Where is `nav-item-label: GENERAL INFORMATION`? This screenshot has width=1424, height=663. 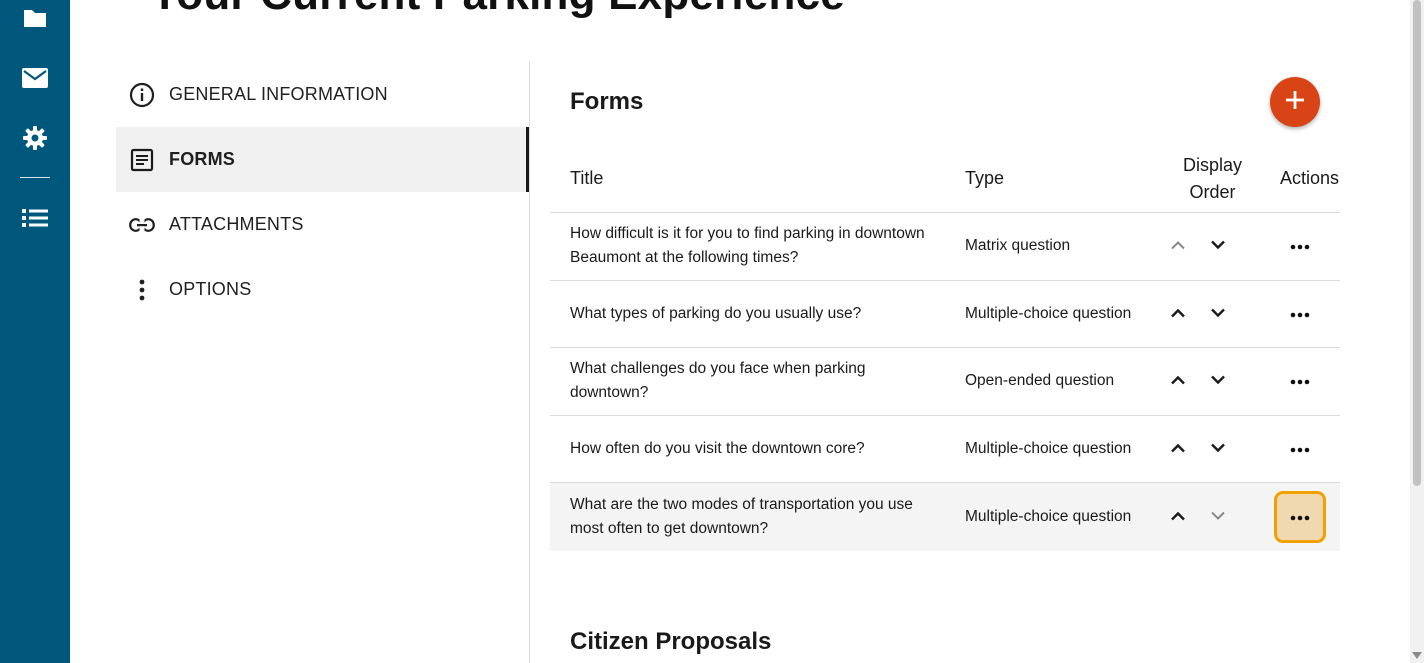
nav-item-label: GENERAL INFORMATION is located at coordinates (278, 94).